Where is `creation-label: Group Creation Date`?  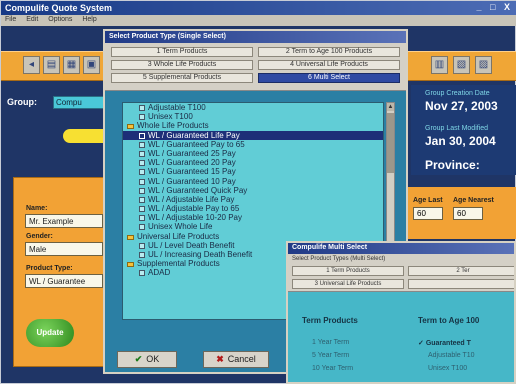 creation-label: Group Creation Date is located at coordinates (457, 93).